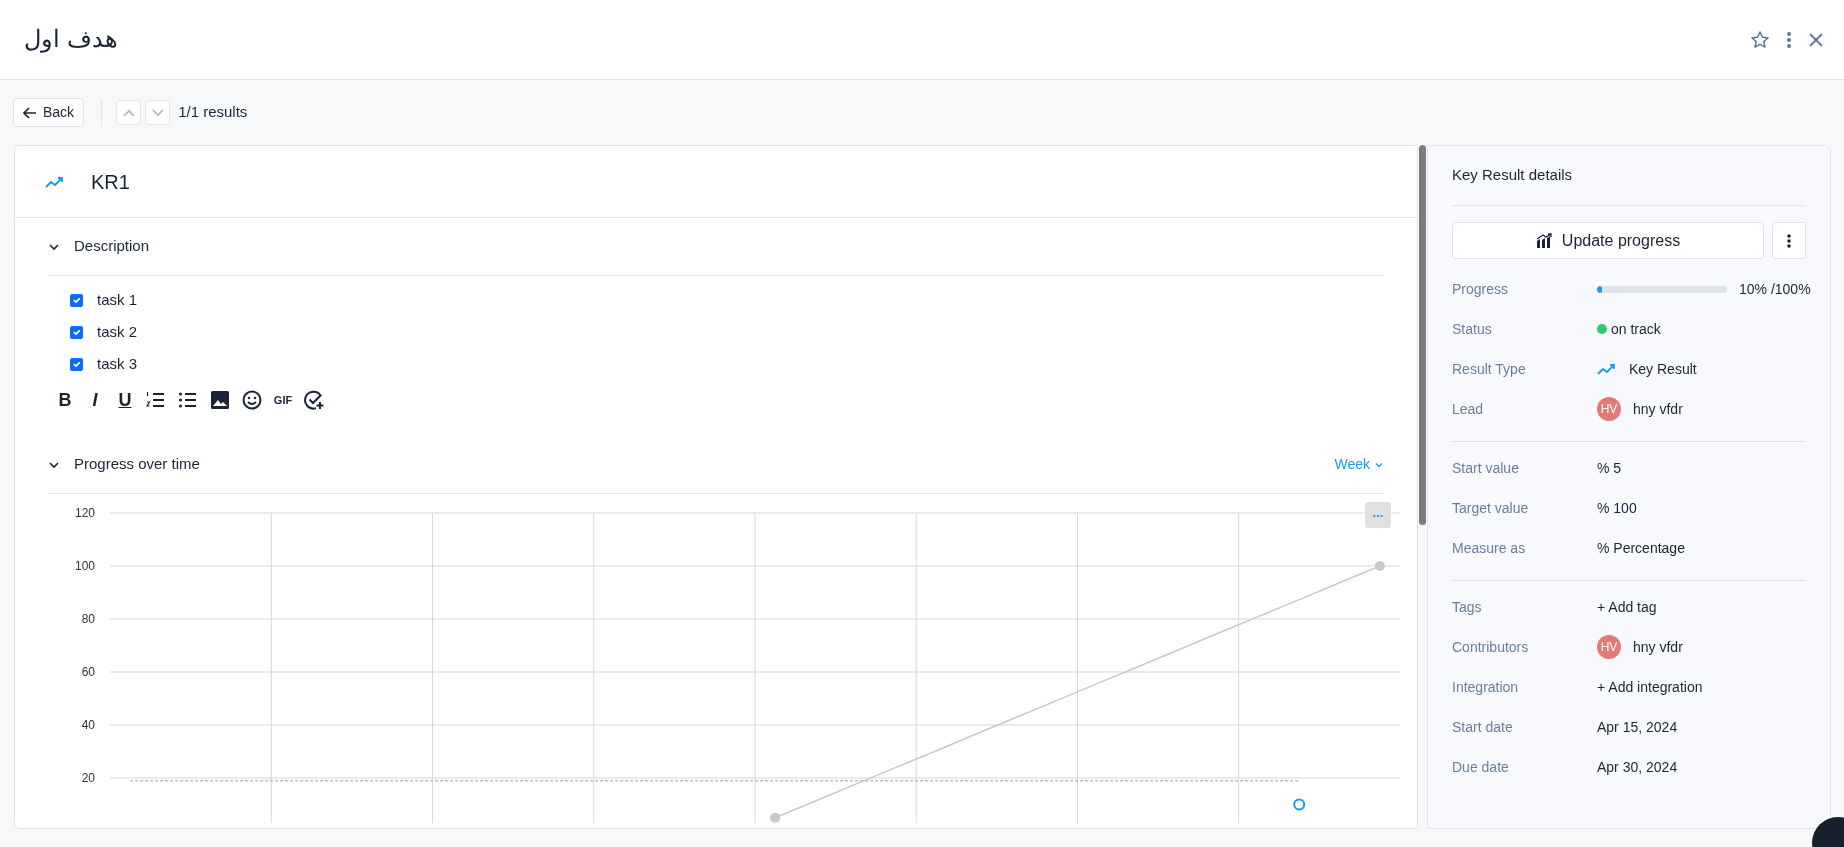  Describe the element at coordinates (117, 331) in the screenshot. I see `task-text: task 2` at that location.